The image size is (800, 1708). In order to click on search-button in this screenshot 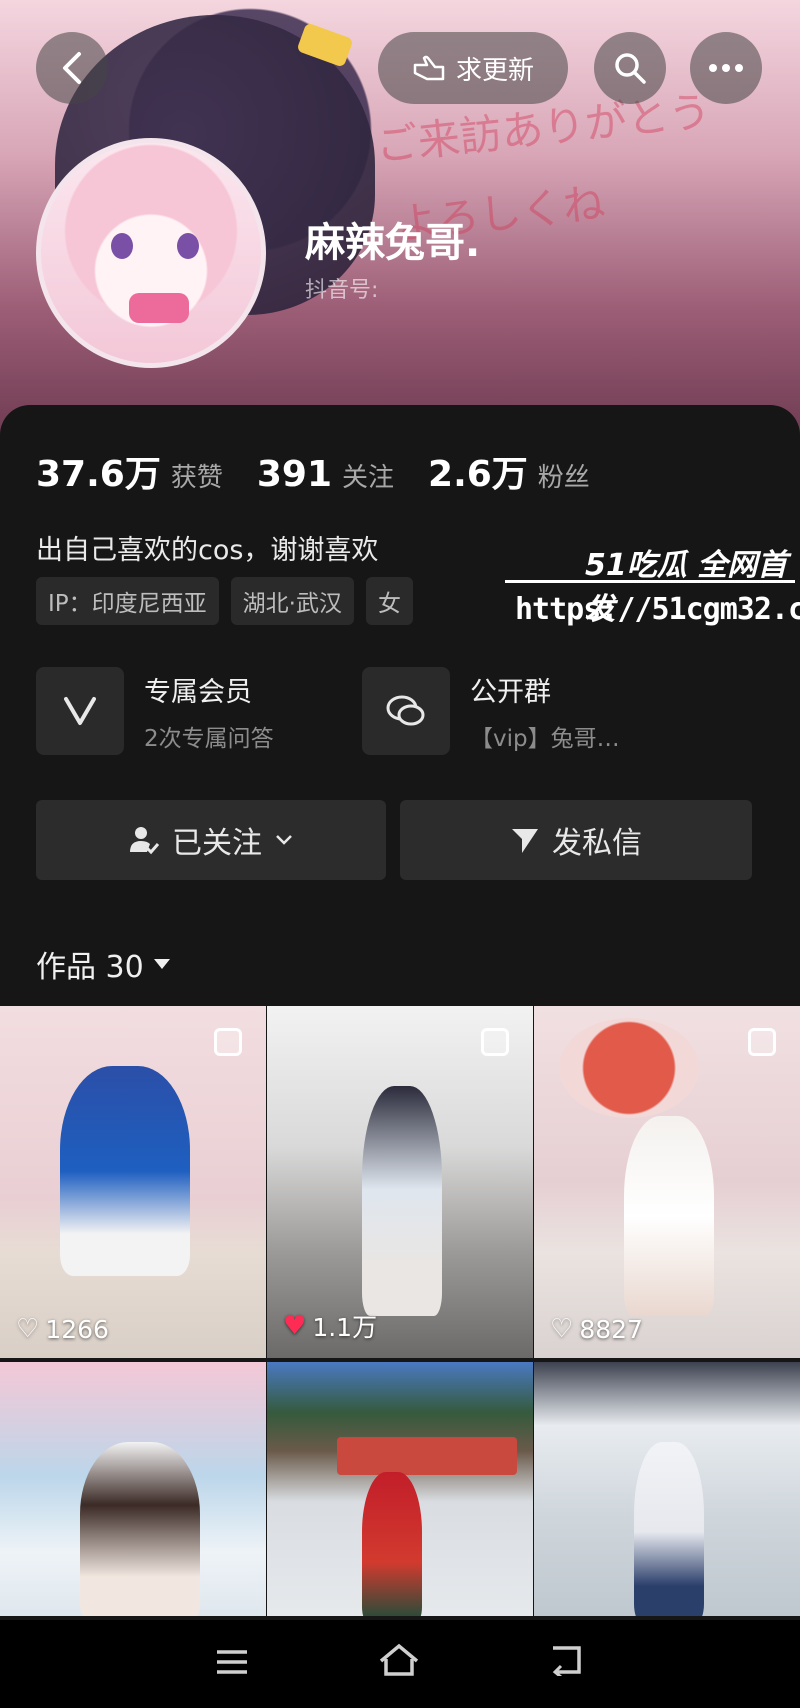, I will do `click(630, 68)`.